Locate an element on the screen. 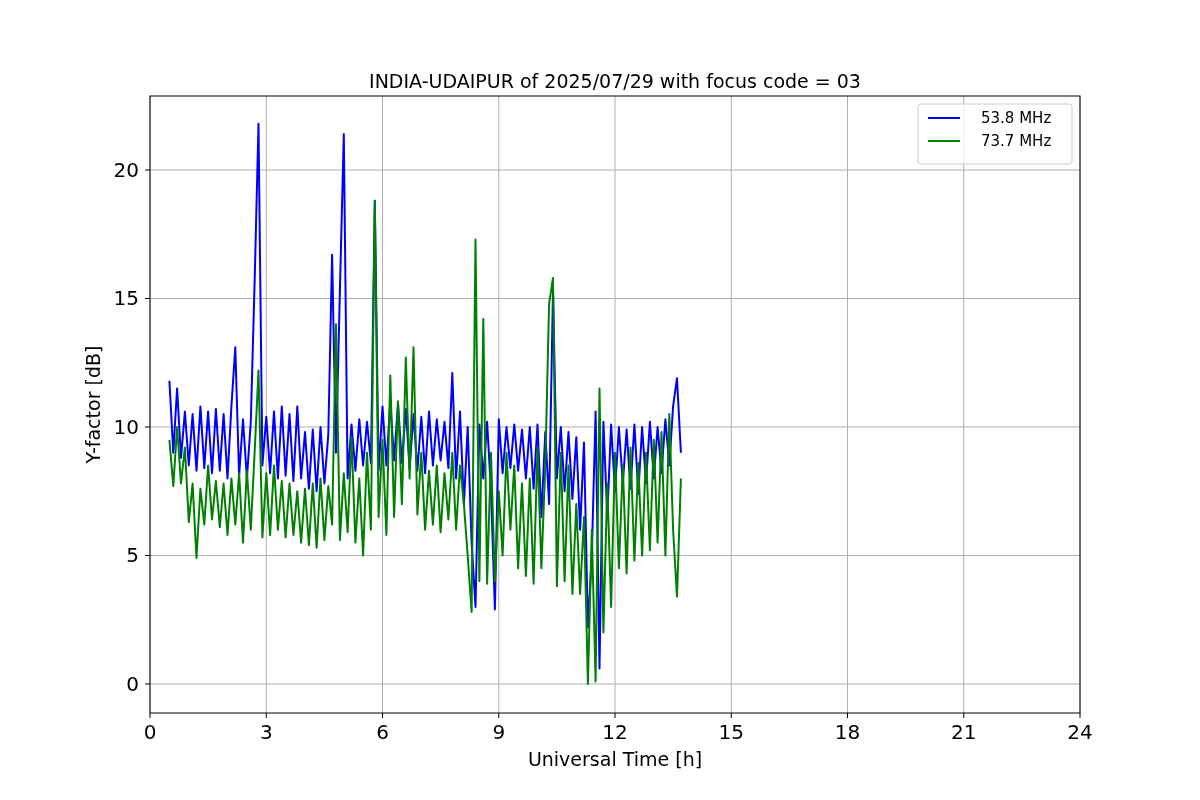 Image resolution: width=1200 pixels, height=800 pixels. tick-label: 20 is located at coordinates (126, 170).